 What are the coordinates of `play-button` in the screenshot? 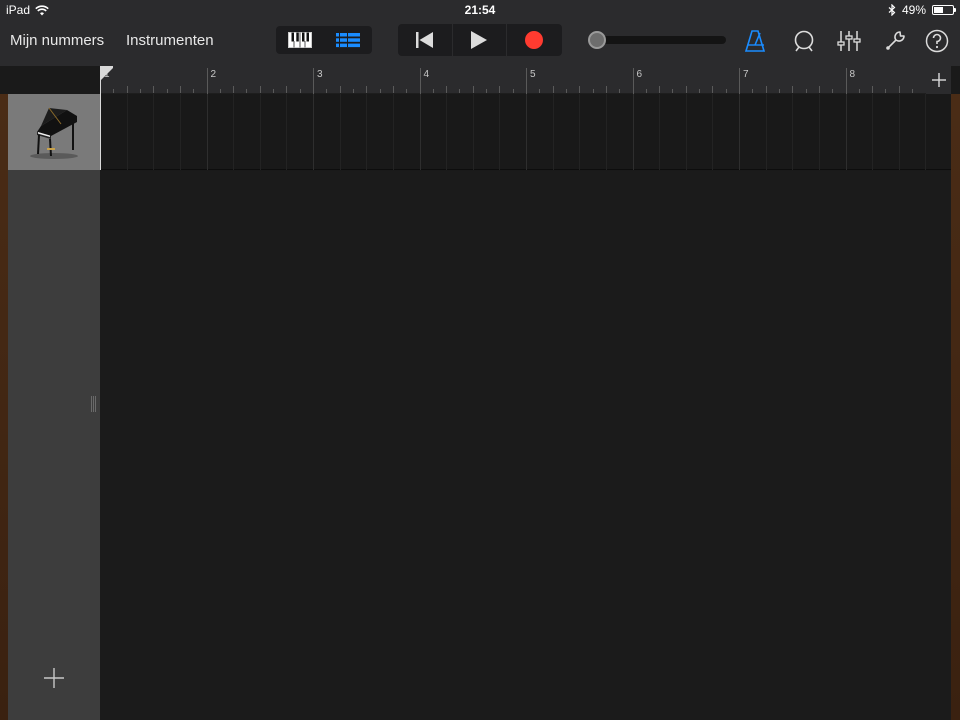 It's located at (480, 40).